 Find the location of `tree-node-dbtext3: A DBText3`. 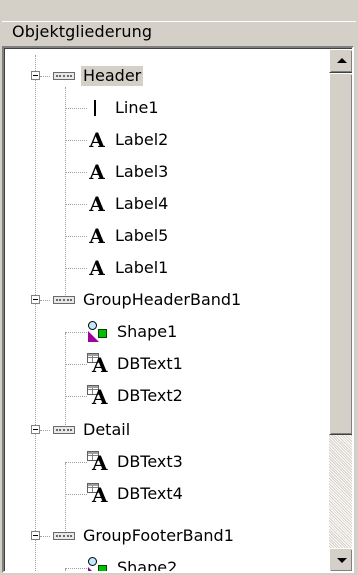

tree-node-dbtext3: A DBText3 is located at coordinates (136, 462).